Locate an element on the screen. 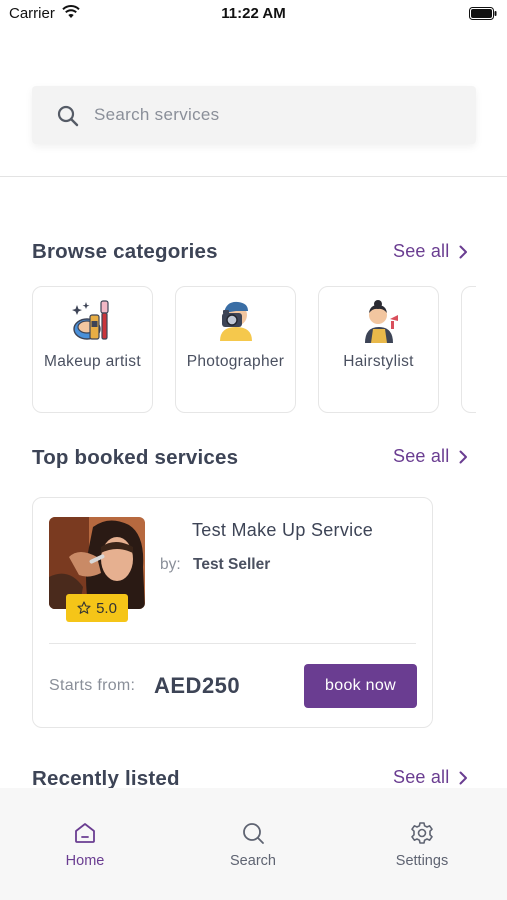 This screenshot has height=900, width=507. category-label: Photographer is located at coordinates (235, 361).